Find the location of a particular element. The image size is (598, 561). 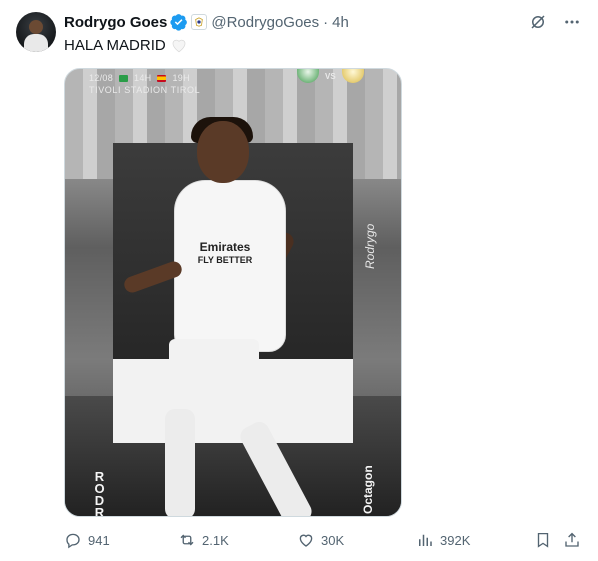

repost-count: 2.1K is located at coordinates (215, 540).